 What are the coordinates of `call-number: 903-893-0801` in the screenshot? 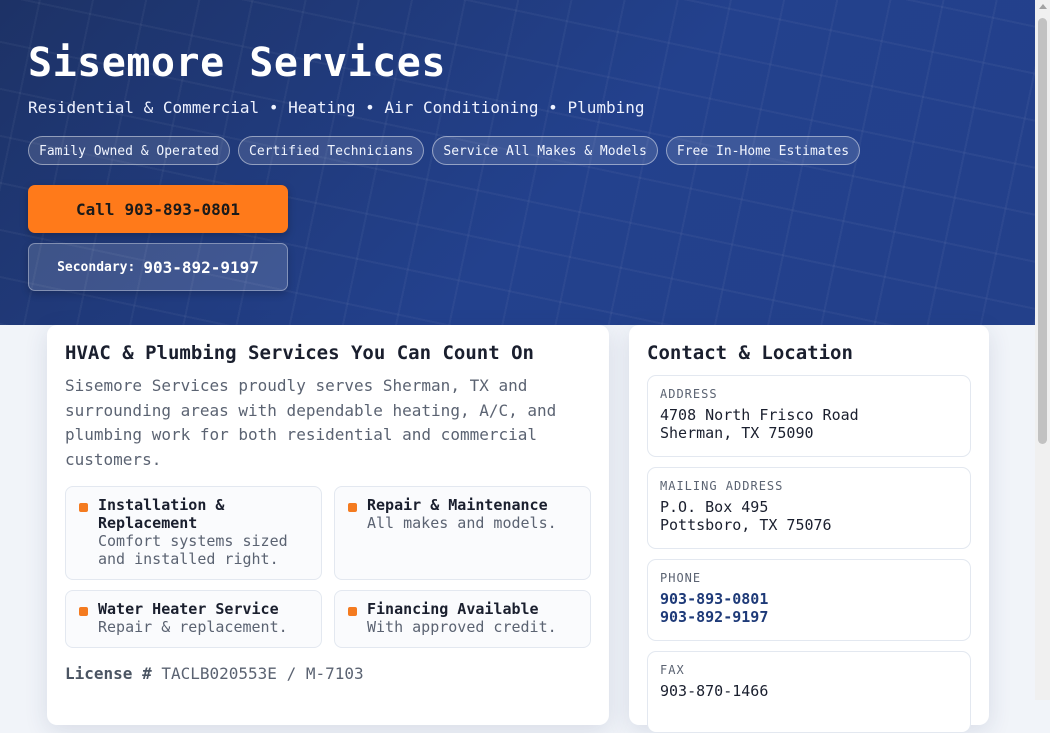 It's located at (182, 209).